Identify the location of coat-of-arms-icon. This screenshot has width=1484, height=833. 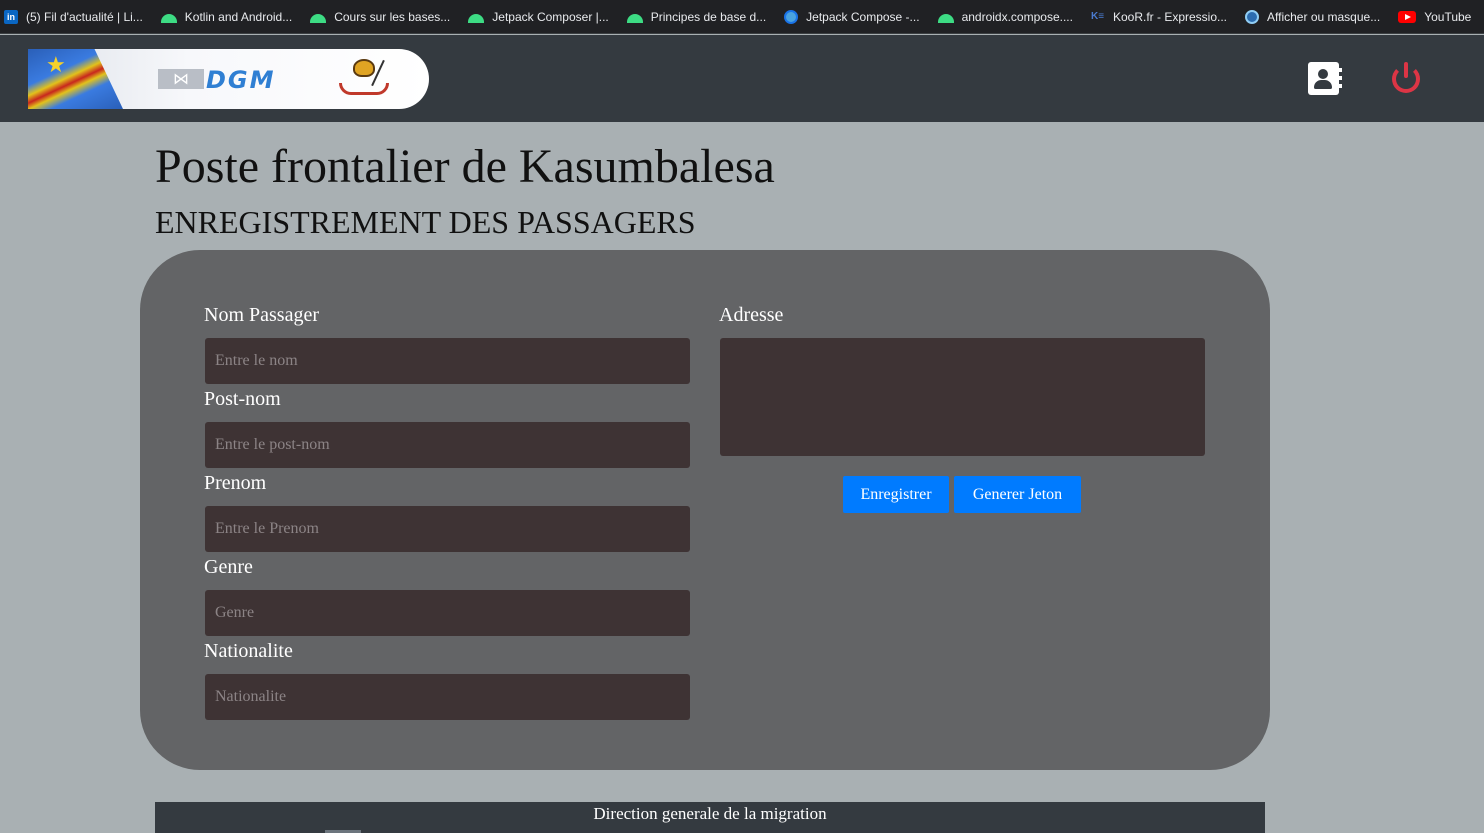
(364, 79).